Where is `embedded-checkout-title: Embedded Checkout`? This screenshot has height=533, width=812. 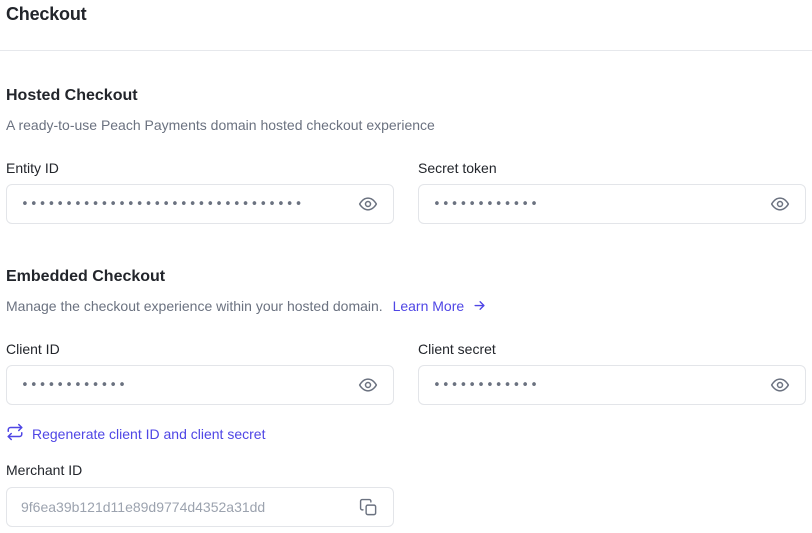 embedded-checkout-title: Embedded Checkout is located at coordinates (86, 276).